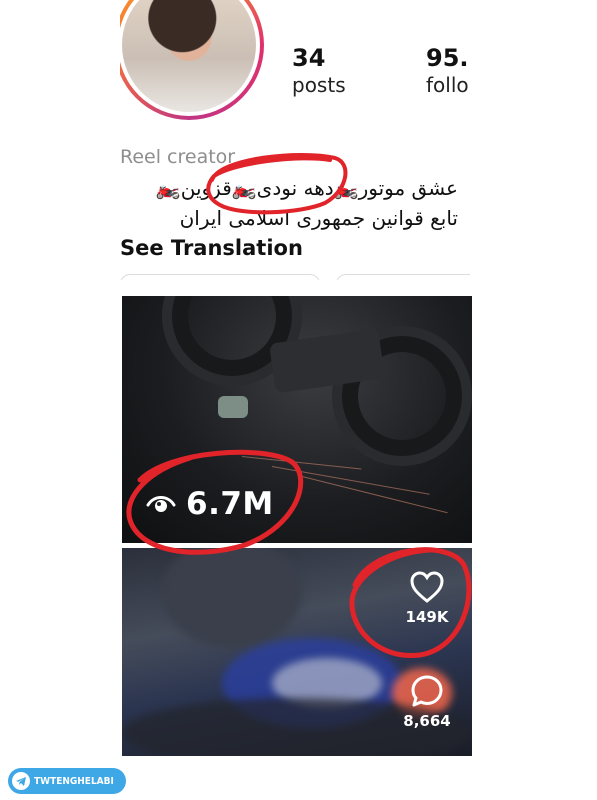 Image resolution: width=597 pixels, height=800 pixels. I want to click on avatar, so click(190, 58).